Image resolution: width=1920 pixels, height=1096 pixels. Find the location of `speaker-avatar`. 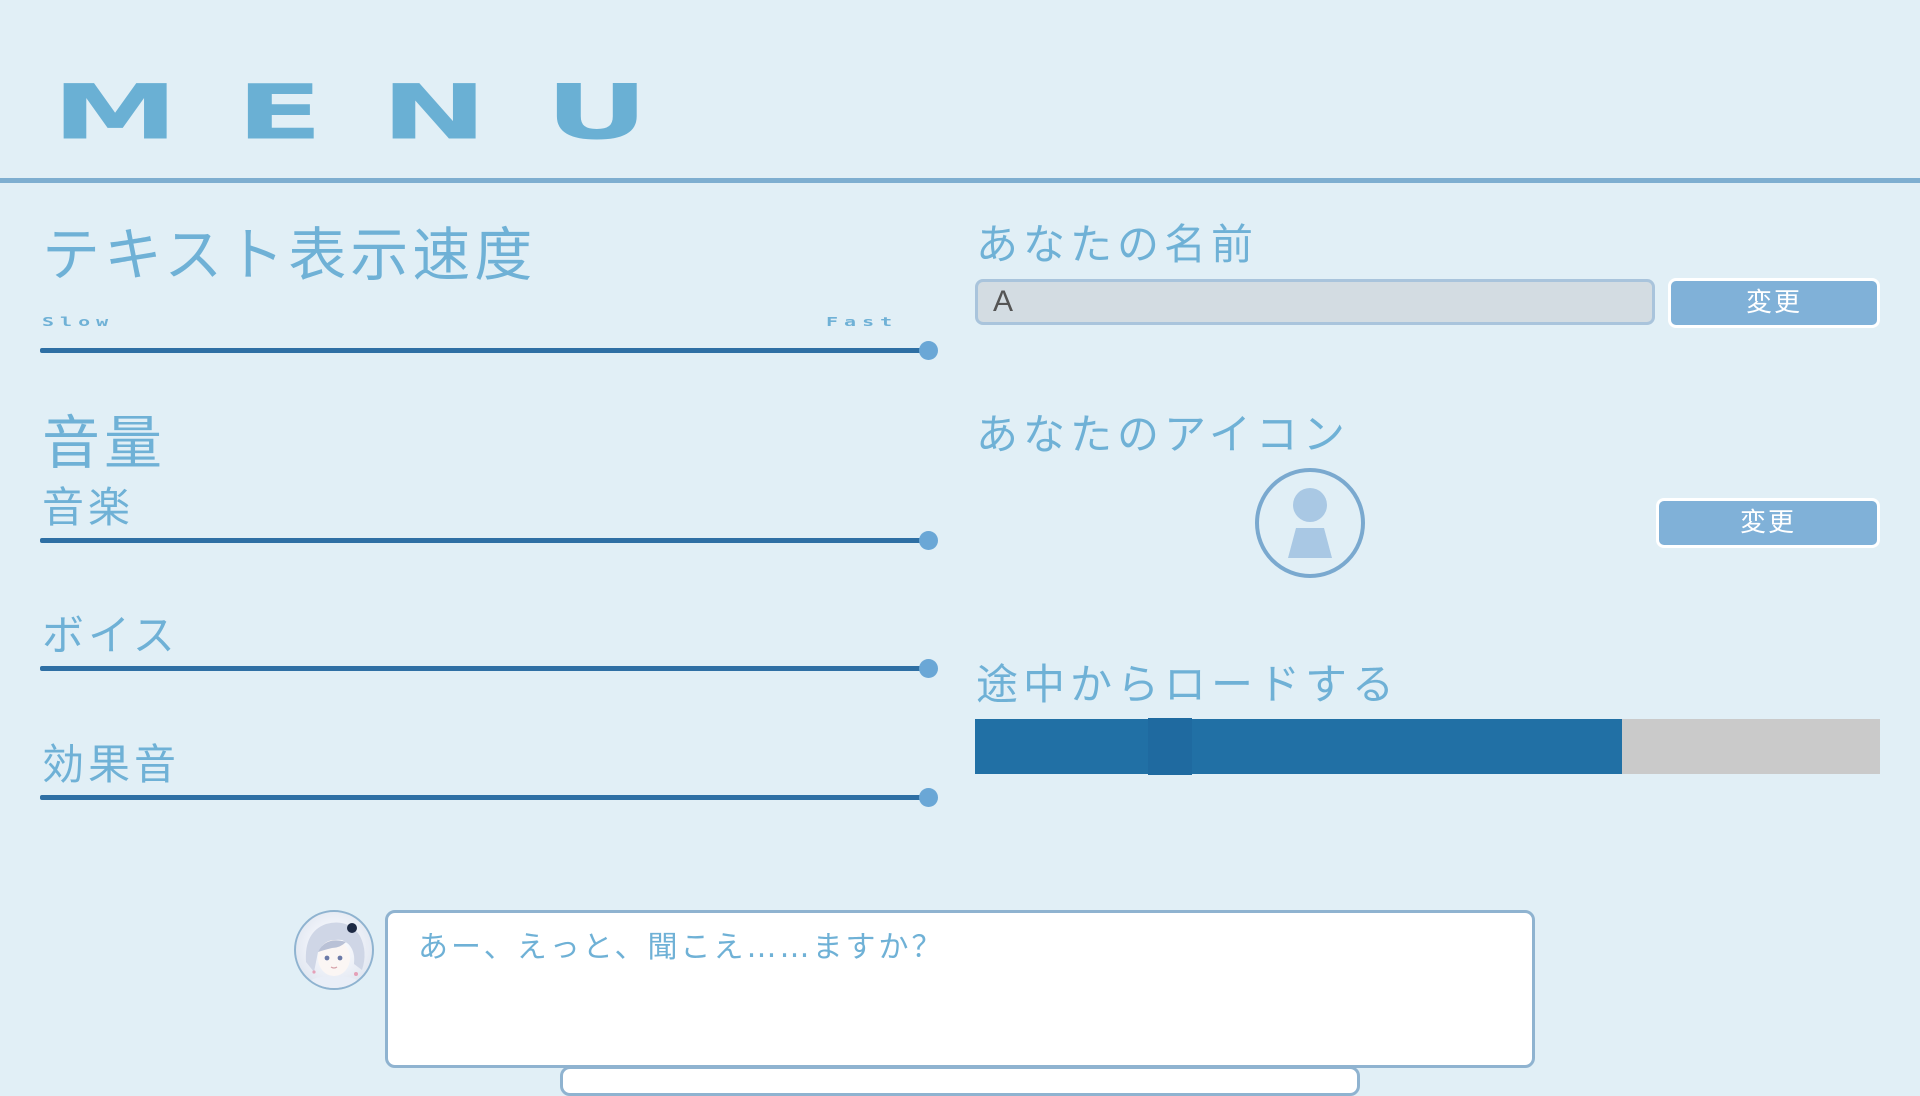

speaker-avatar is located at coordinates (334, 950).